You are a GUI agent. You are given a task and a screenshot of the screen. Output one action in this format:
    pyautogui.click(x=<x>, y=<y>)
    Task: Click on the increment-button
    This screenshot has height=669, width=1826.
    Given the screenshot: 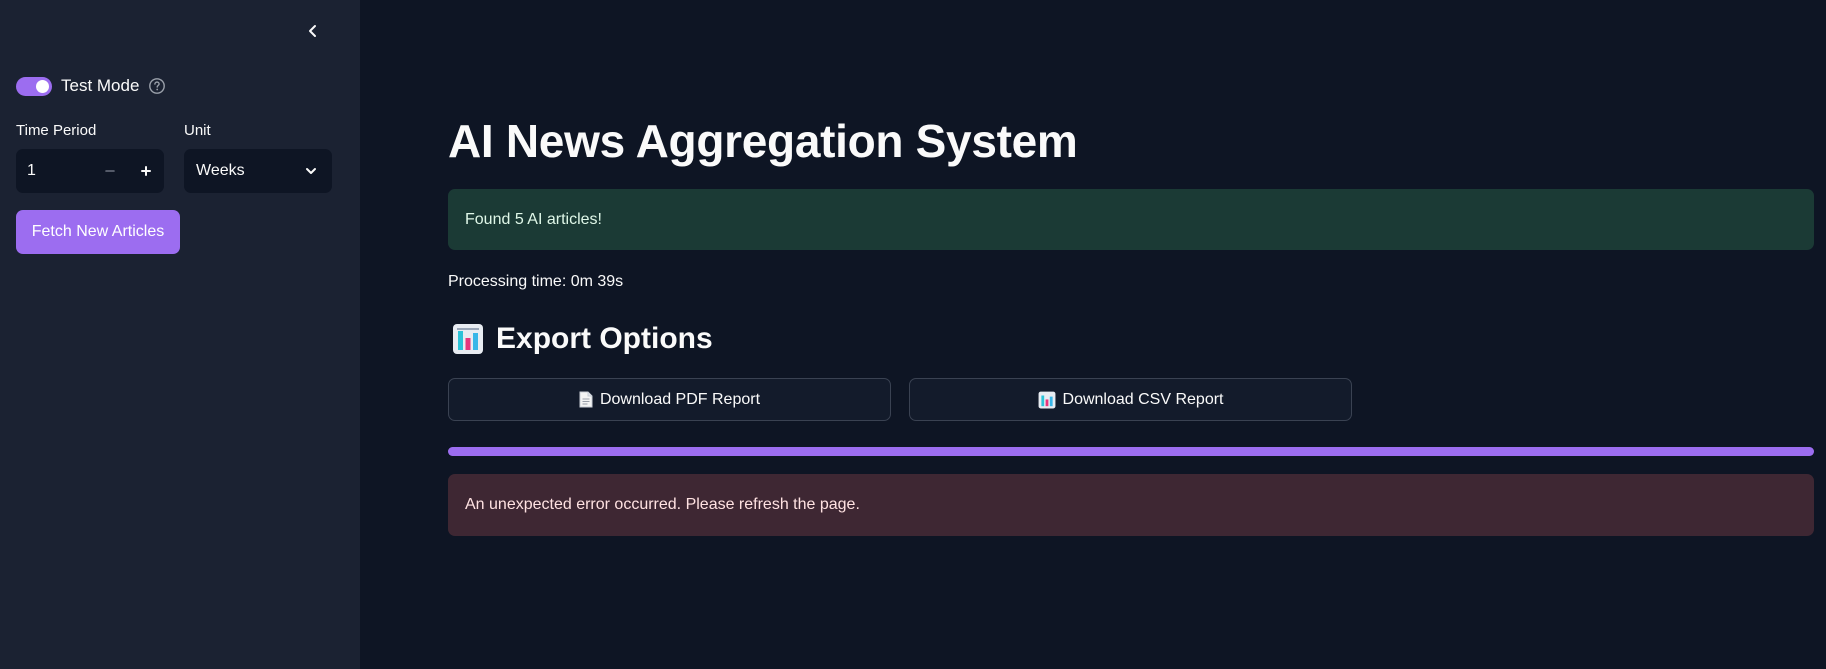 What is the action you would take?
    pyautogui.click(x=146, y=171)
    